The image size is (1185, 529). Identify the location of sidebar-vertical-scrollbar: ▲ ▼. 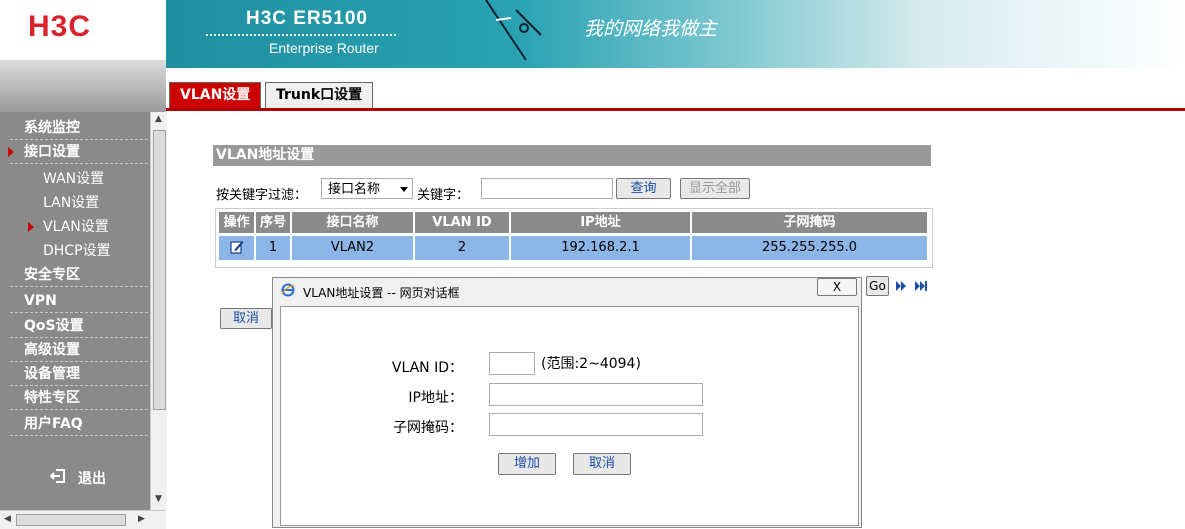
(158, 311).